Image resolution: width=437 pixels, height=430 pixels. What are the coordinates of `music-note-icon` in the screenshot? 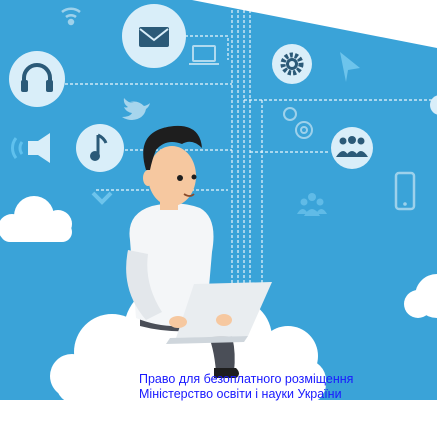 It's located at (100, 148).